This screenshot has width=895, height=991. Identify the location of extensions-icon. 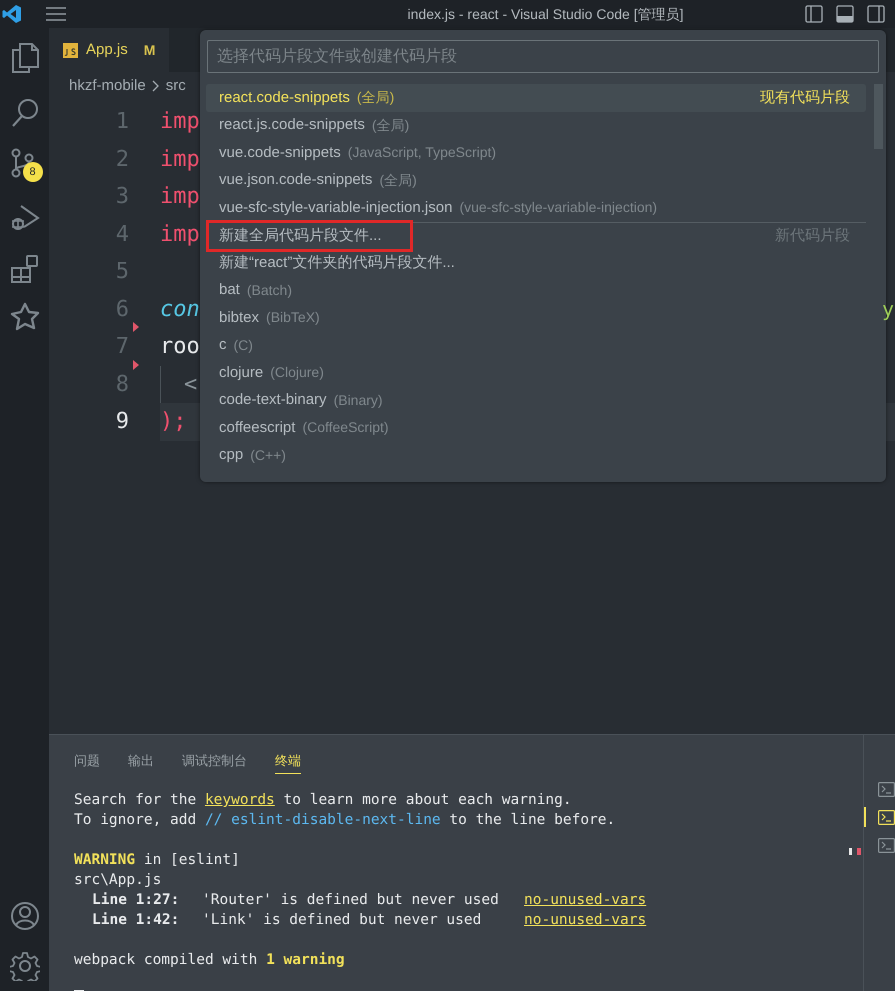
(25, 269).